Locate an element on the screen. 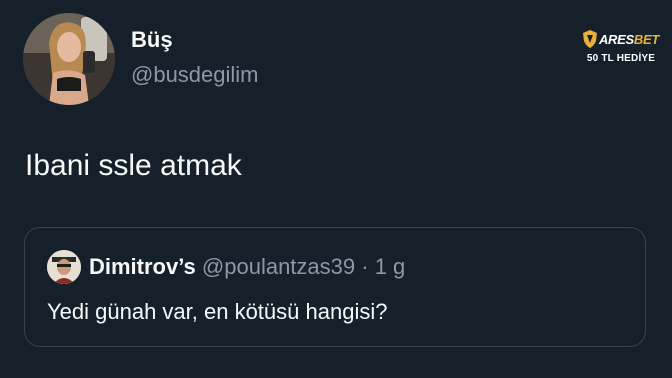 Image resolution: width=672 pixels, height=378 pixels. shield-logo-icon is located at coordinates (590, 39).